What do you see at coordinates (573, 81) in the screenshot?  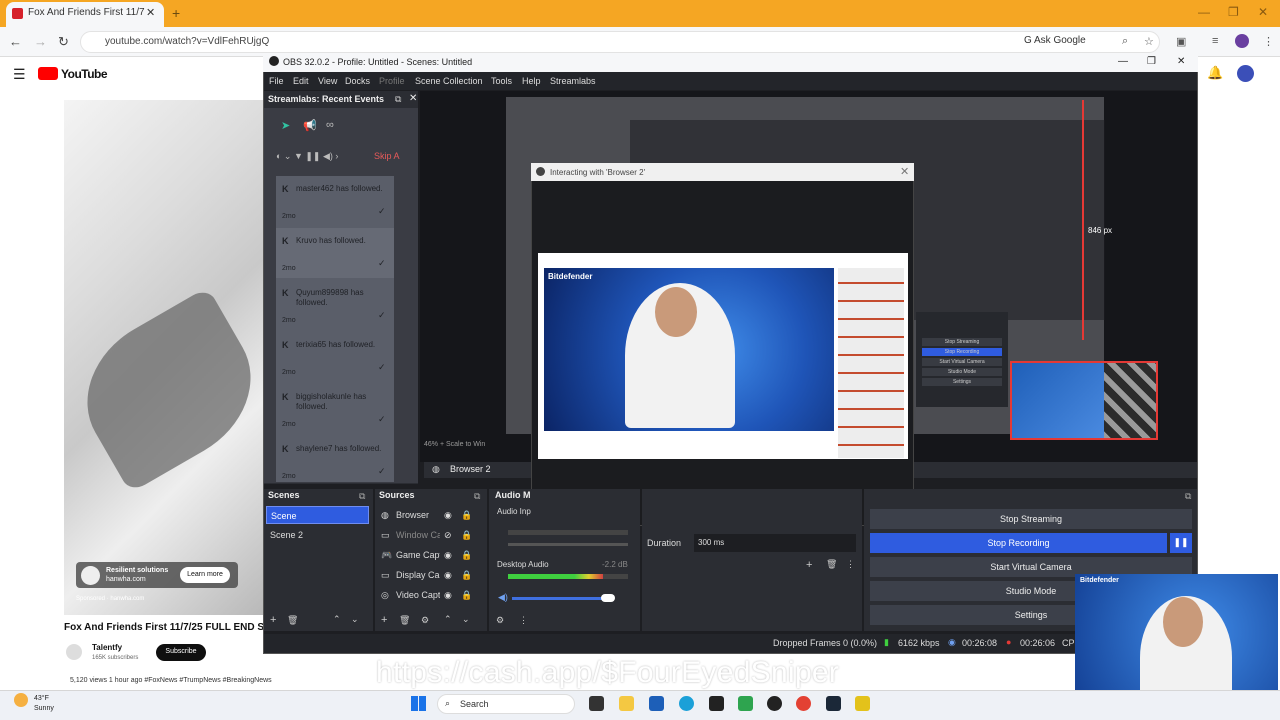 I see `menu-streamlabs: Streamlabs` at bounding box center [573, 81].